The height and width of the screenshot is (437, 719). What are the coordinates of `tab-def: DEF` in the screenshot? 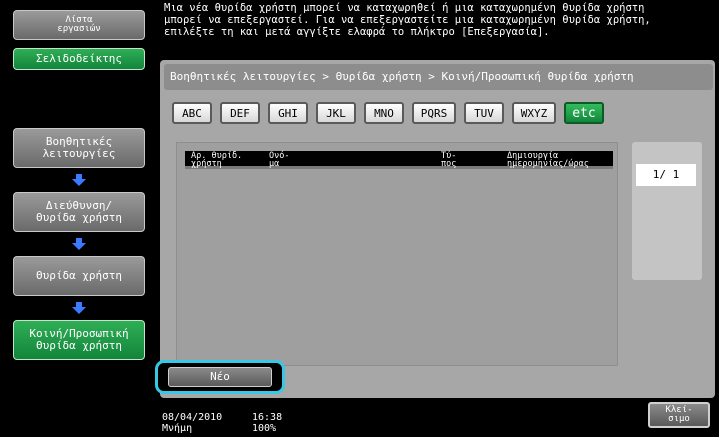 It's located at (240, 113).